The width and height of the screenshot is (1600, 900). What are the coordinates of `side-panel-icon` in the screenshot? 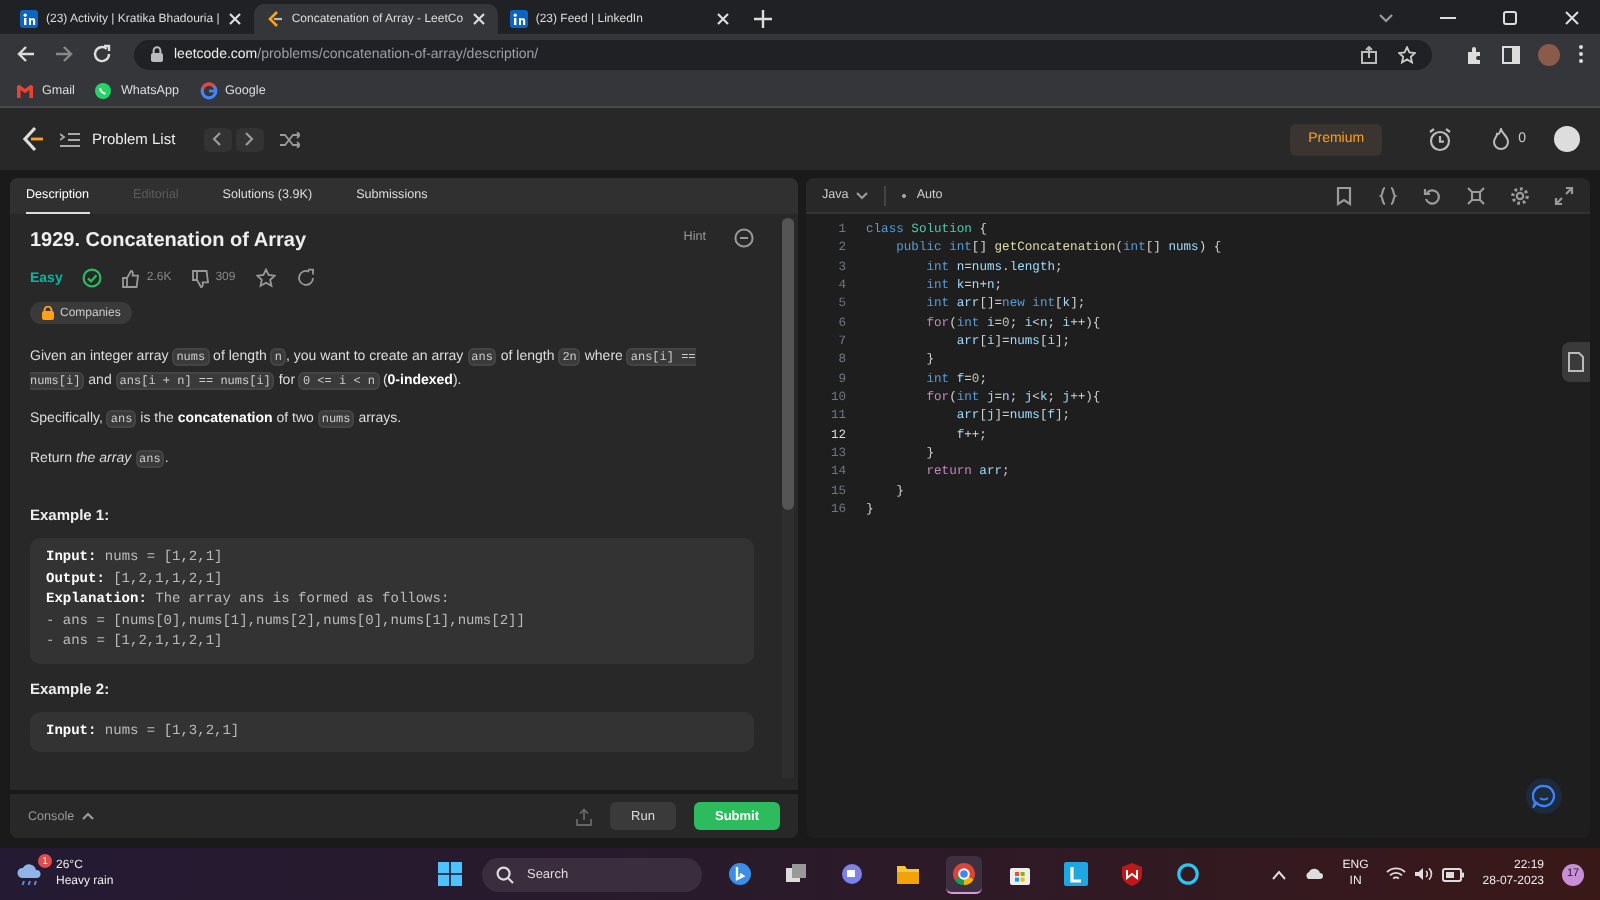 It's located at (1511, 54).